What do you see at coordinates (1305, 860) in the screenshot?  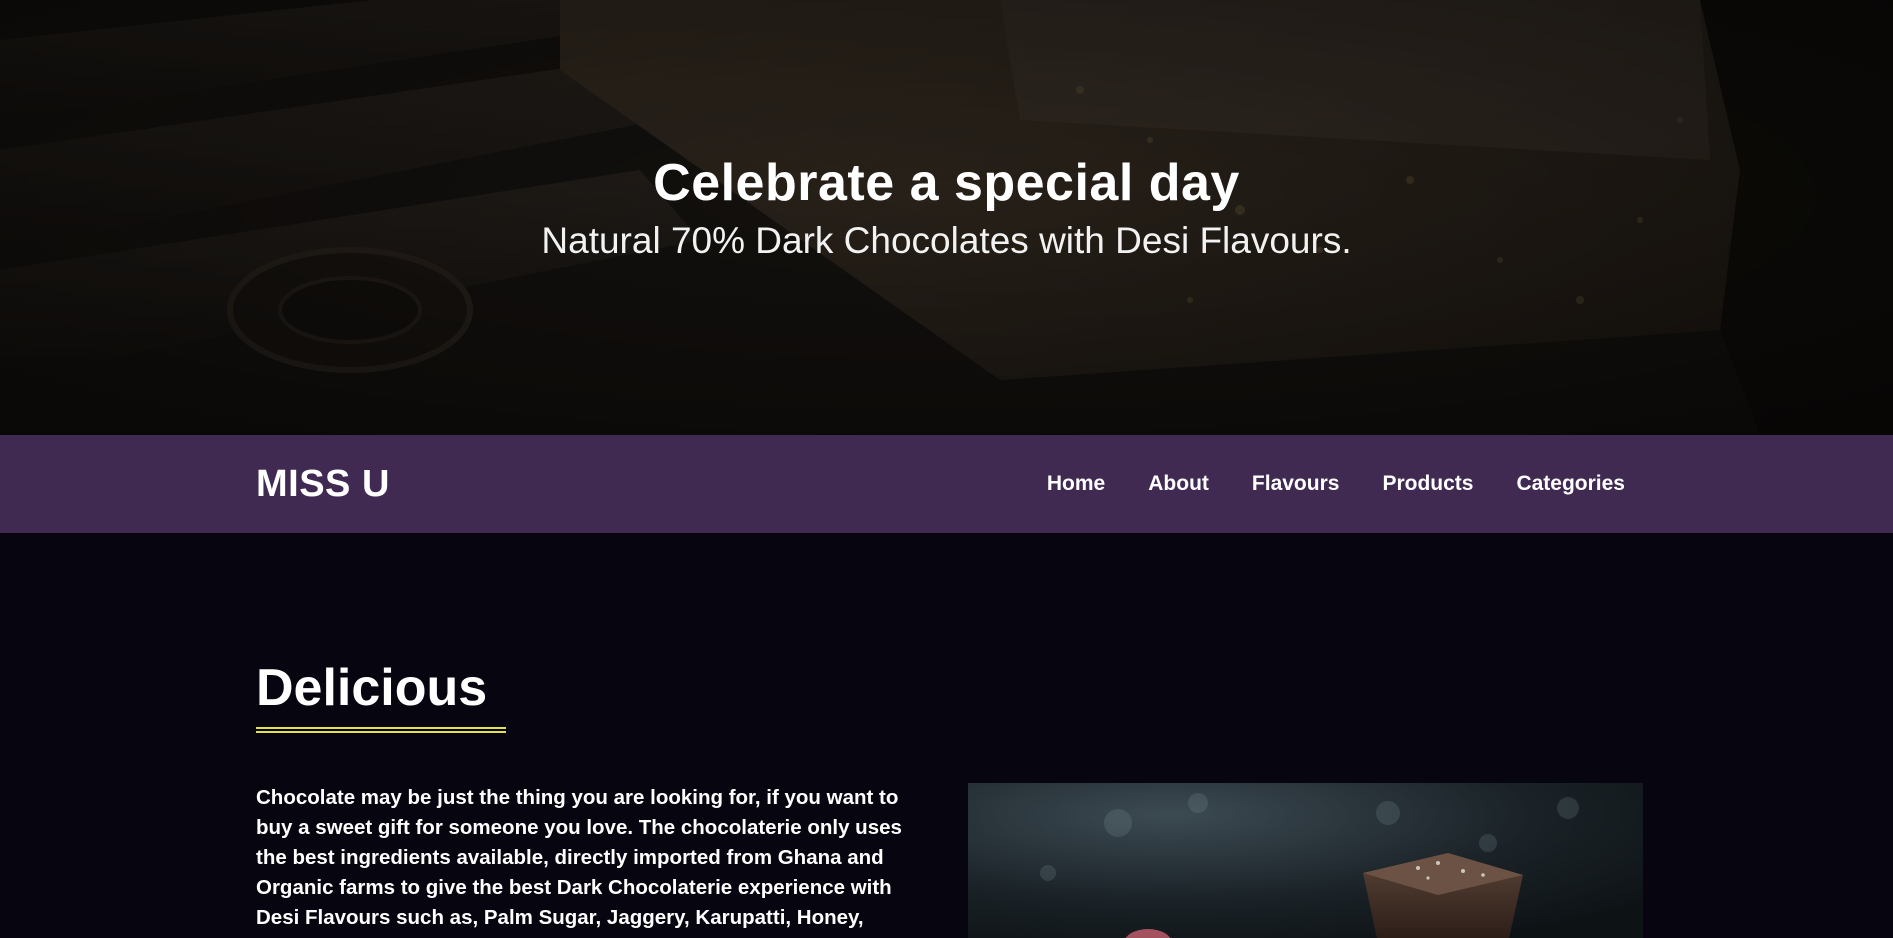 I see `chocolate-product-image` at bounding box center [1305, 860].